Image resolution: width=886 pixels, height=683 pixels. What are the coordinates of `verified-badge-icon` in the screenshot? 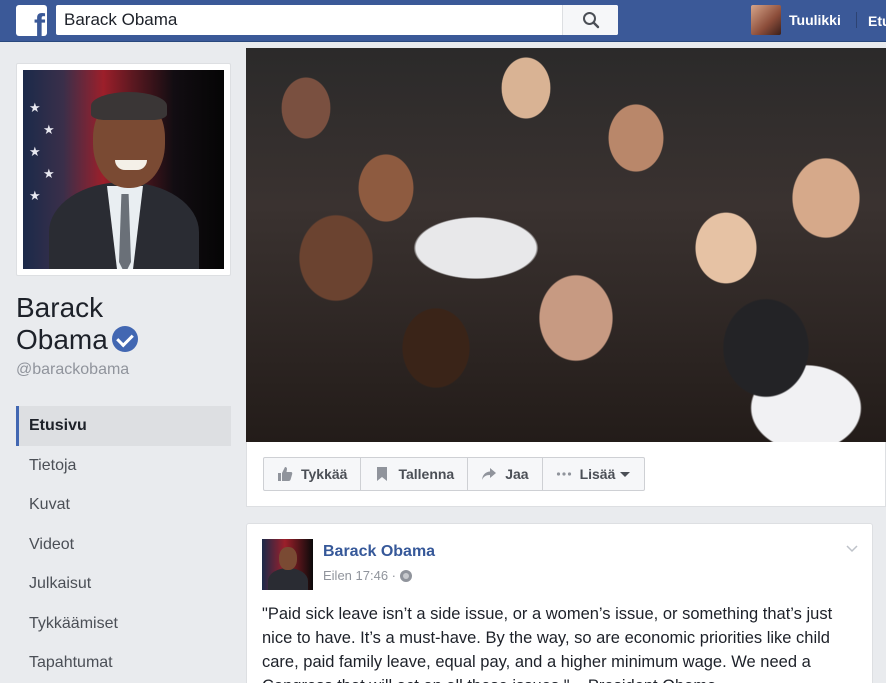 It's located at (124, 339).